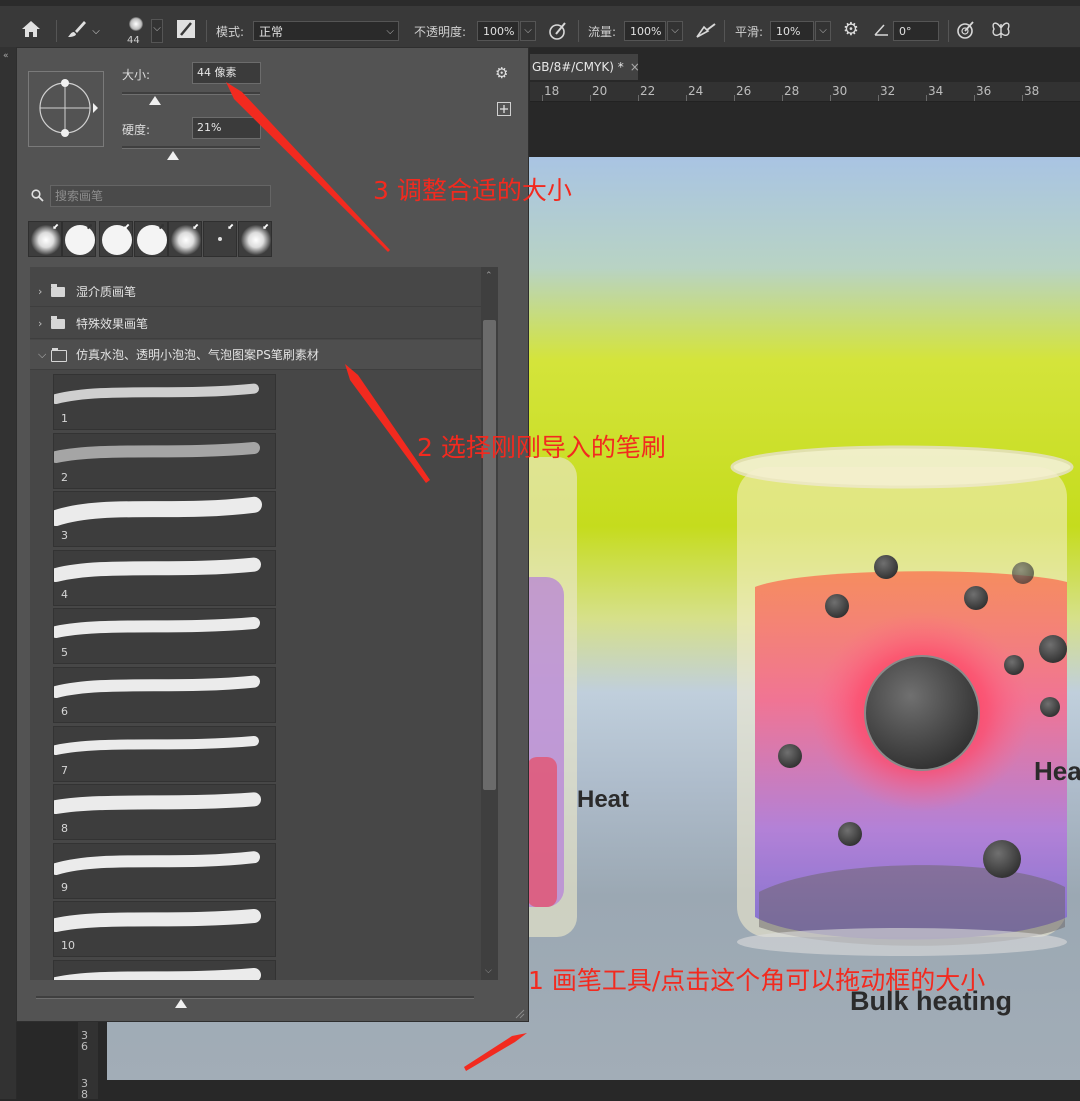 Image resolution: width=1080 pixels, height=1101 pixels. What do you see at coordinates (757, 980) in the screenshot?
I see `annotation-step-1: 1 画笔工具/点击这个角可以拖动框的大小` at bounding box center [757, 980].